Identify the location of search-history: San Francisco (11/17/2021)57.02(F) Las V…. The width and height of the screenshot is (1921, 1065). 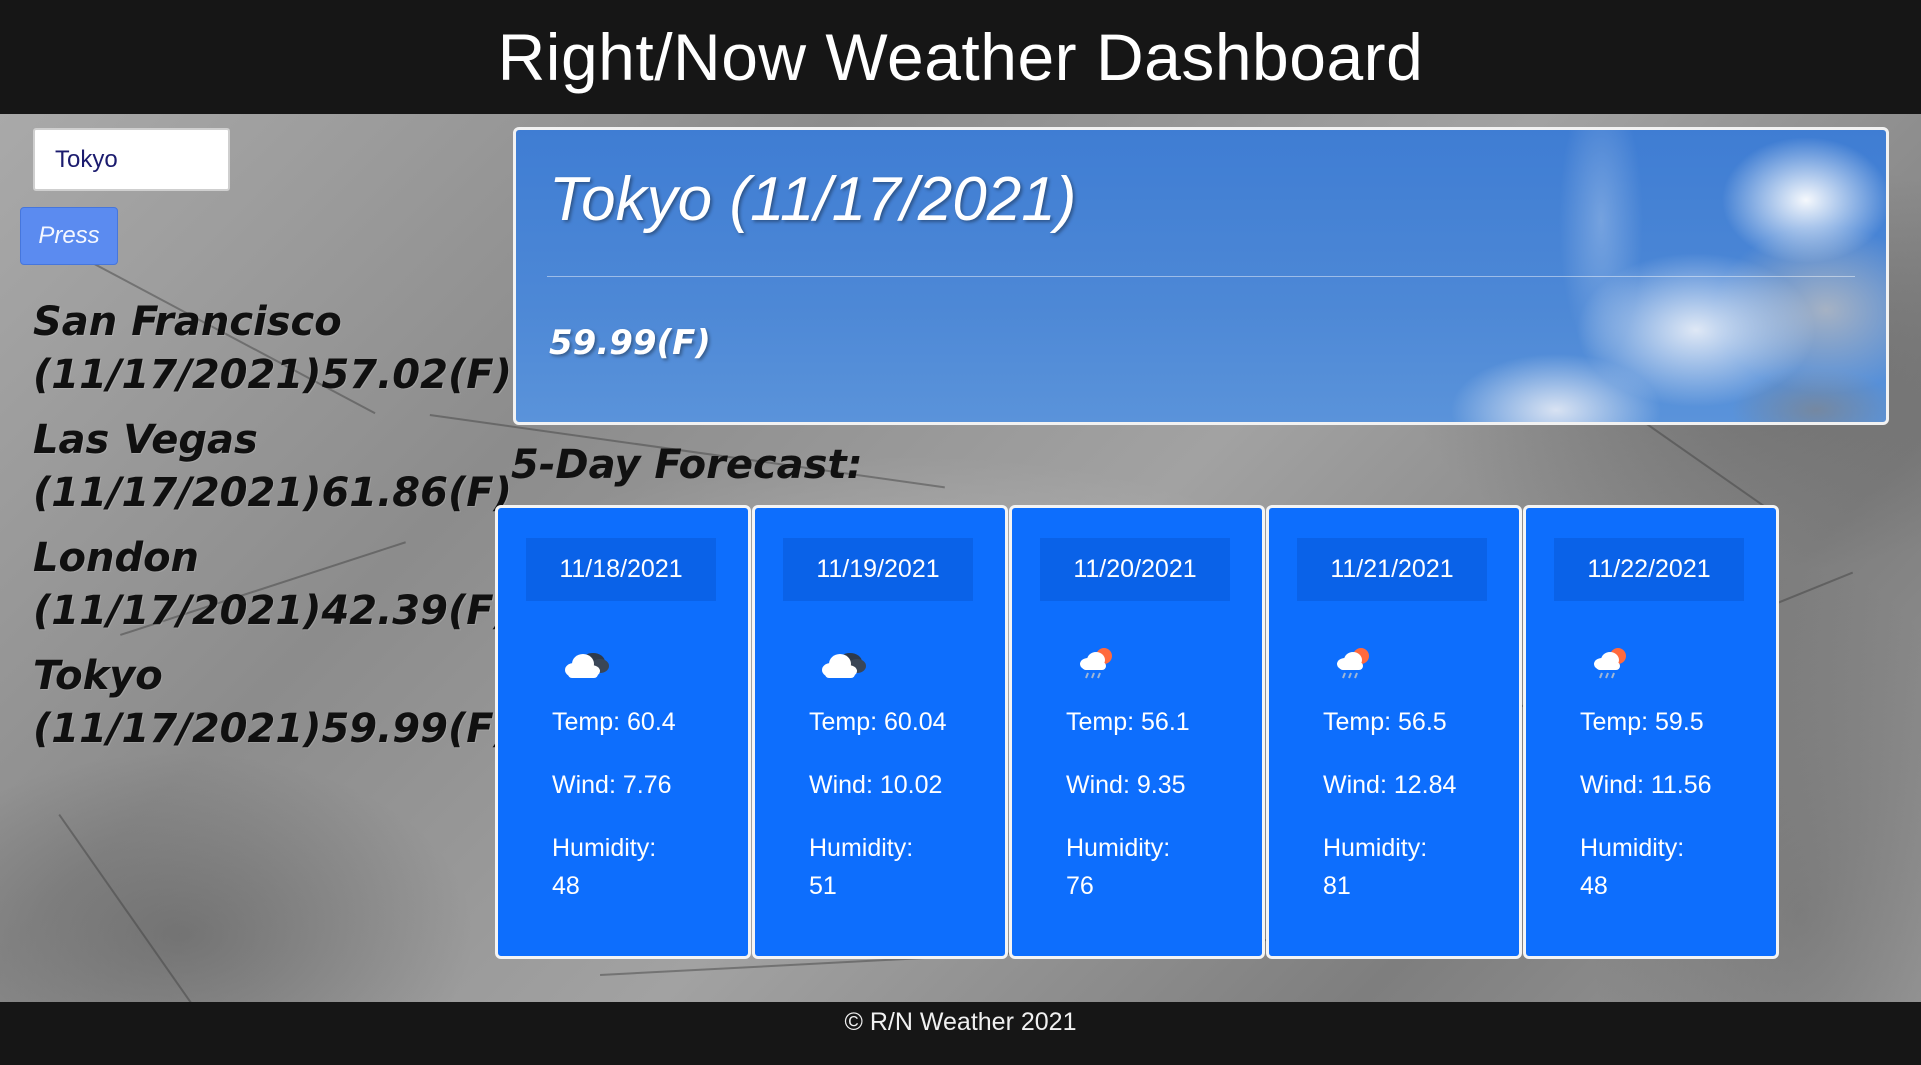
(272, 532).